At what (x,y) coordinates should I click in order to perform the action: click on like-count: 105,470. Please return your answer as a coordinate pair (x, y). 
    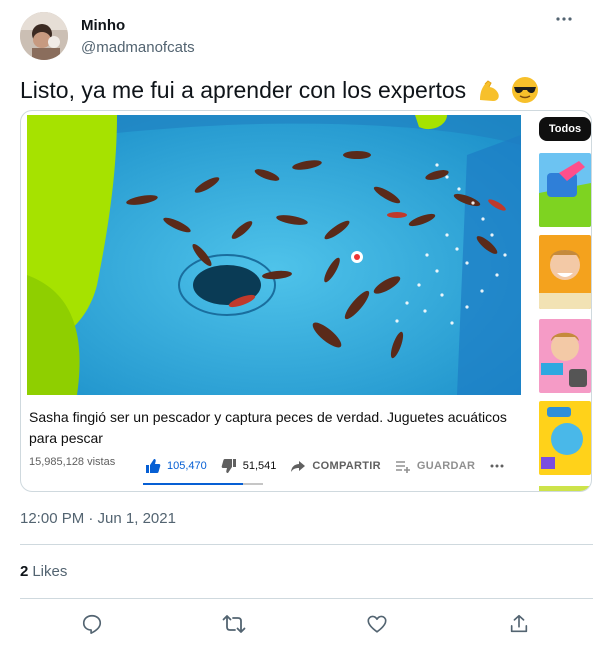
    Looking at the image, I should click on (187, 466).